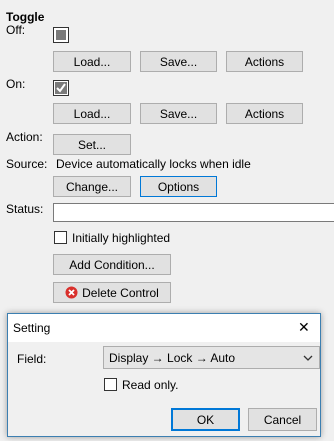 The image size is (334, 441). I want to click on field-select: Display → Lock → Auto, so click(211, 357).